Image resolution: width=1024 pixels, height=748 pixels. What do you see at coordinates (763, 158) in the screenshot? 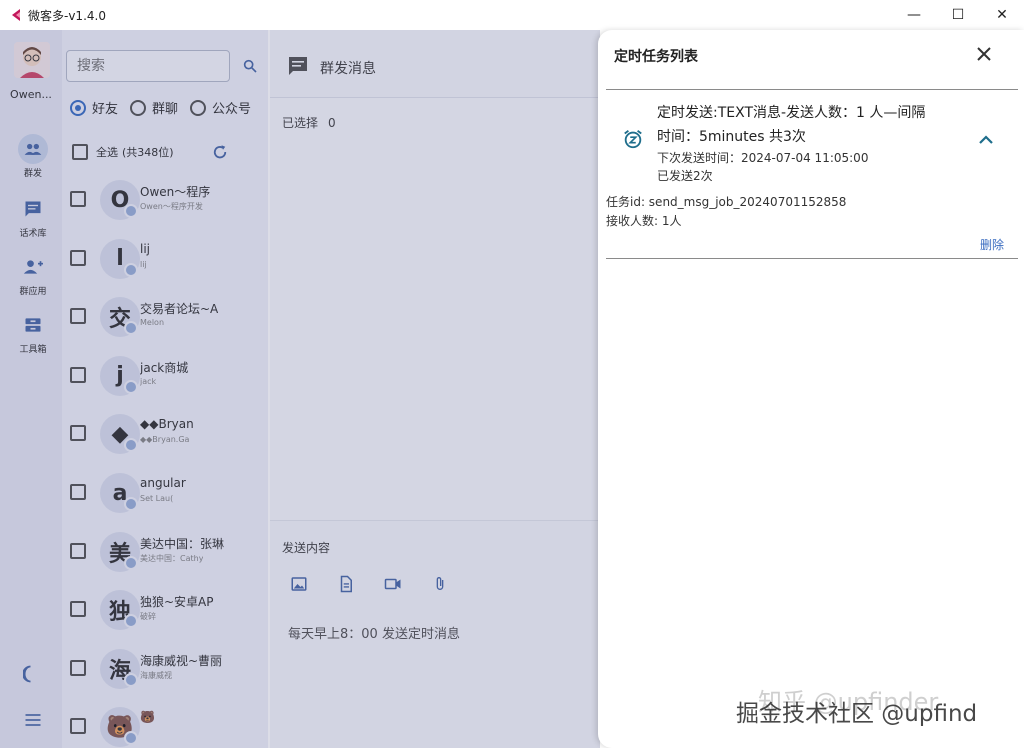
I see `task-next-send-time: 下次发送时间：2024-07-04 11:05:00` at bounding box center [763, 158].